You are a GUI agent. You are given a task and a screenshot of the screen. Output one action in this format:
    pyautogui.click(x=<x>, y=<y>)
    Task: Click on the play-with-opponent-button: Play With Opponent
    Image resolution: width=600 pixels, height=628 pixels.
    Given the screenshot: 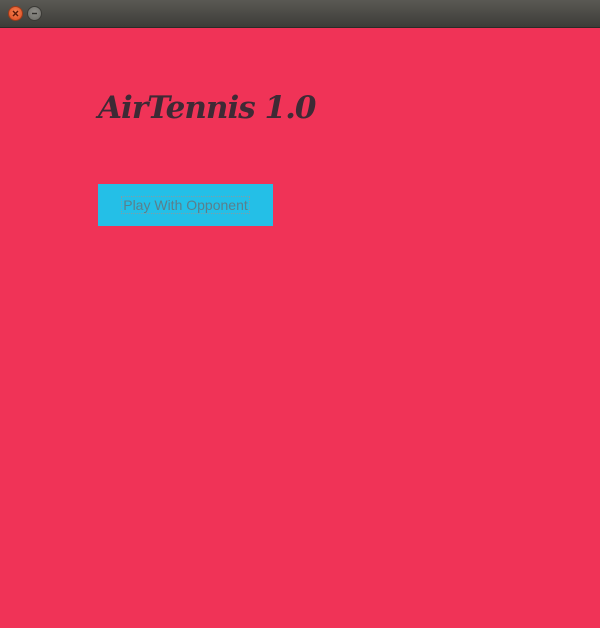 What is the action you would take?
    pyautogui.click(x=185, y=205)
    